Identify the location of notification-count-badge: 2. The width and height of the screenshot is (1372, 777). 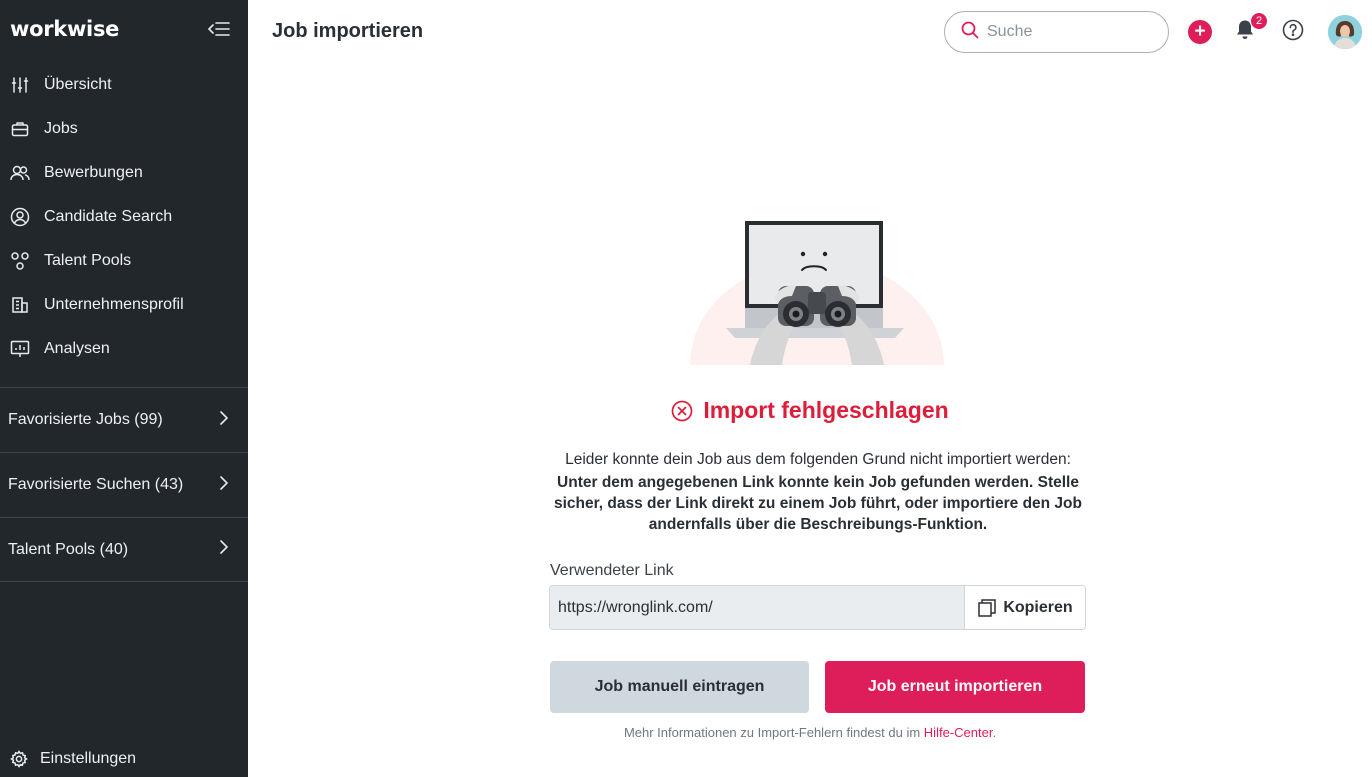
(1259, 21).